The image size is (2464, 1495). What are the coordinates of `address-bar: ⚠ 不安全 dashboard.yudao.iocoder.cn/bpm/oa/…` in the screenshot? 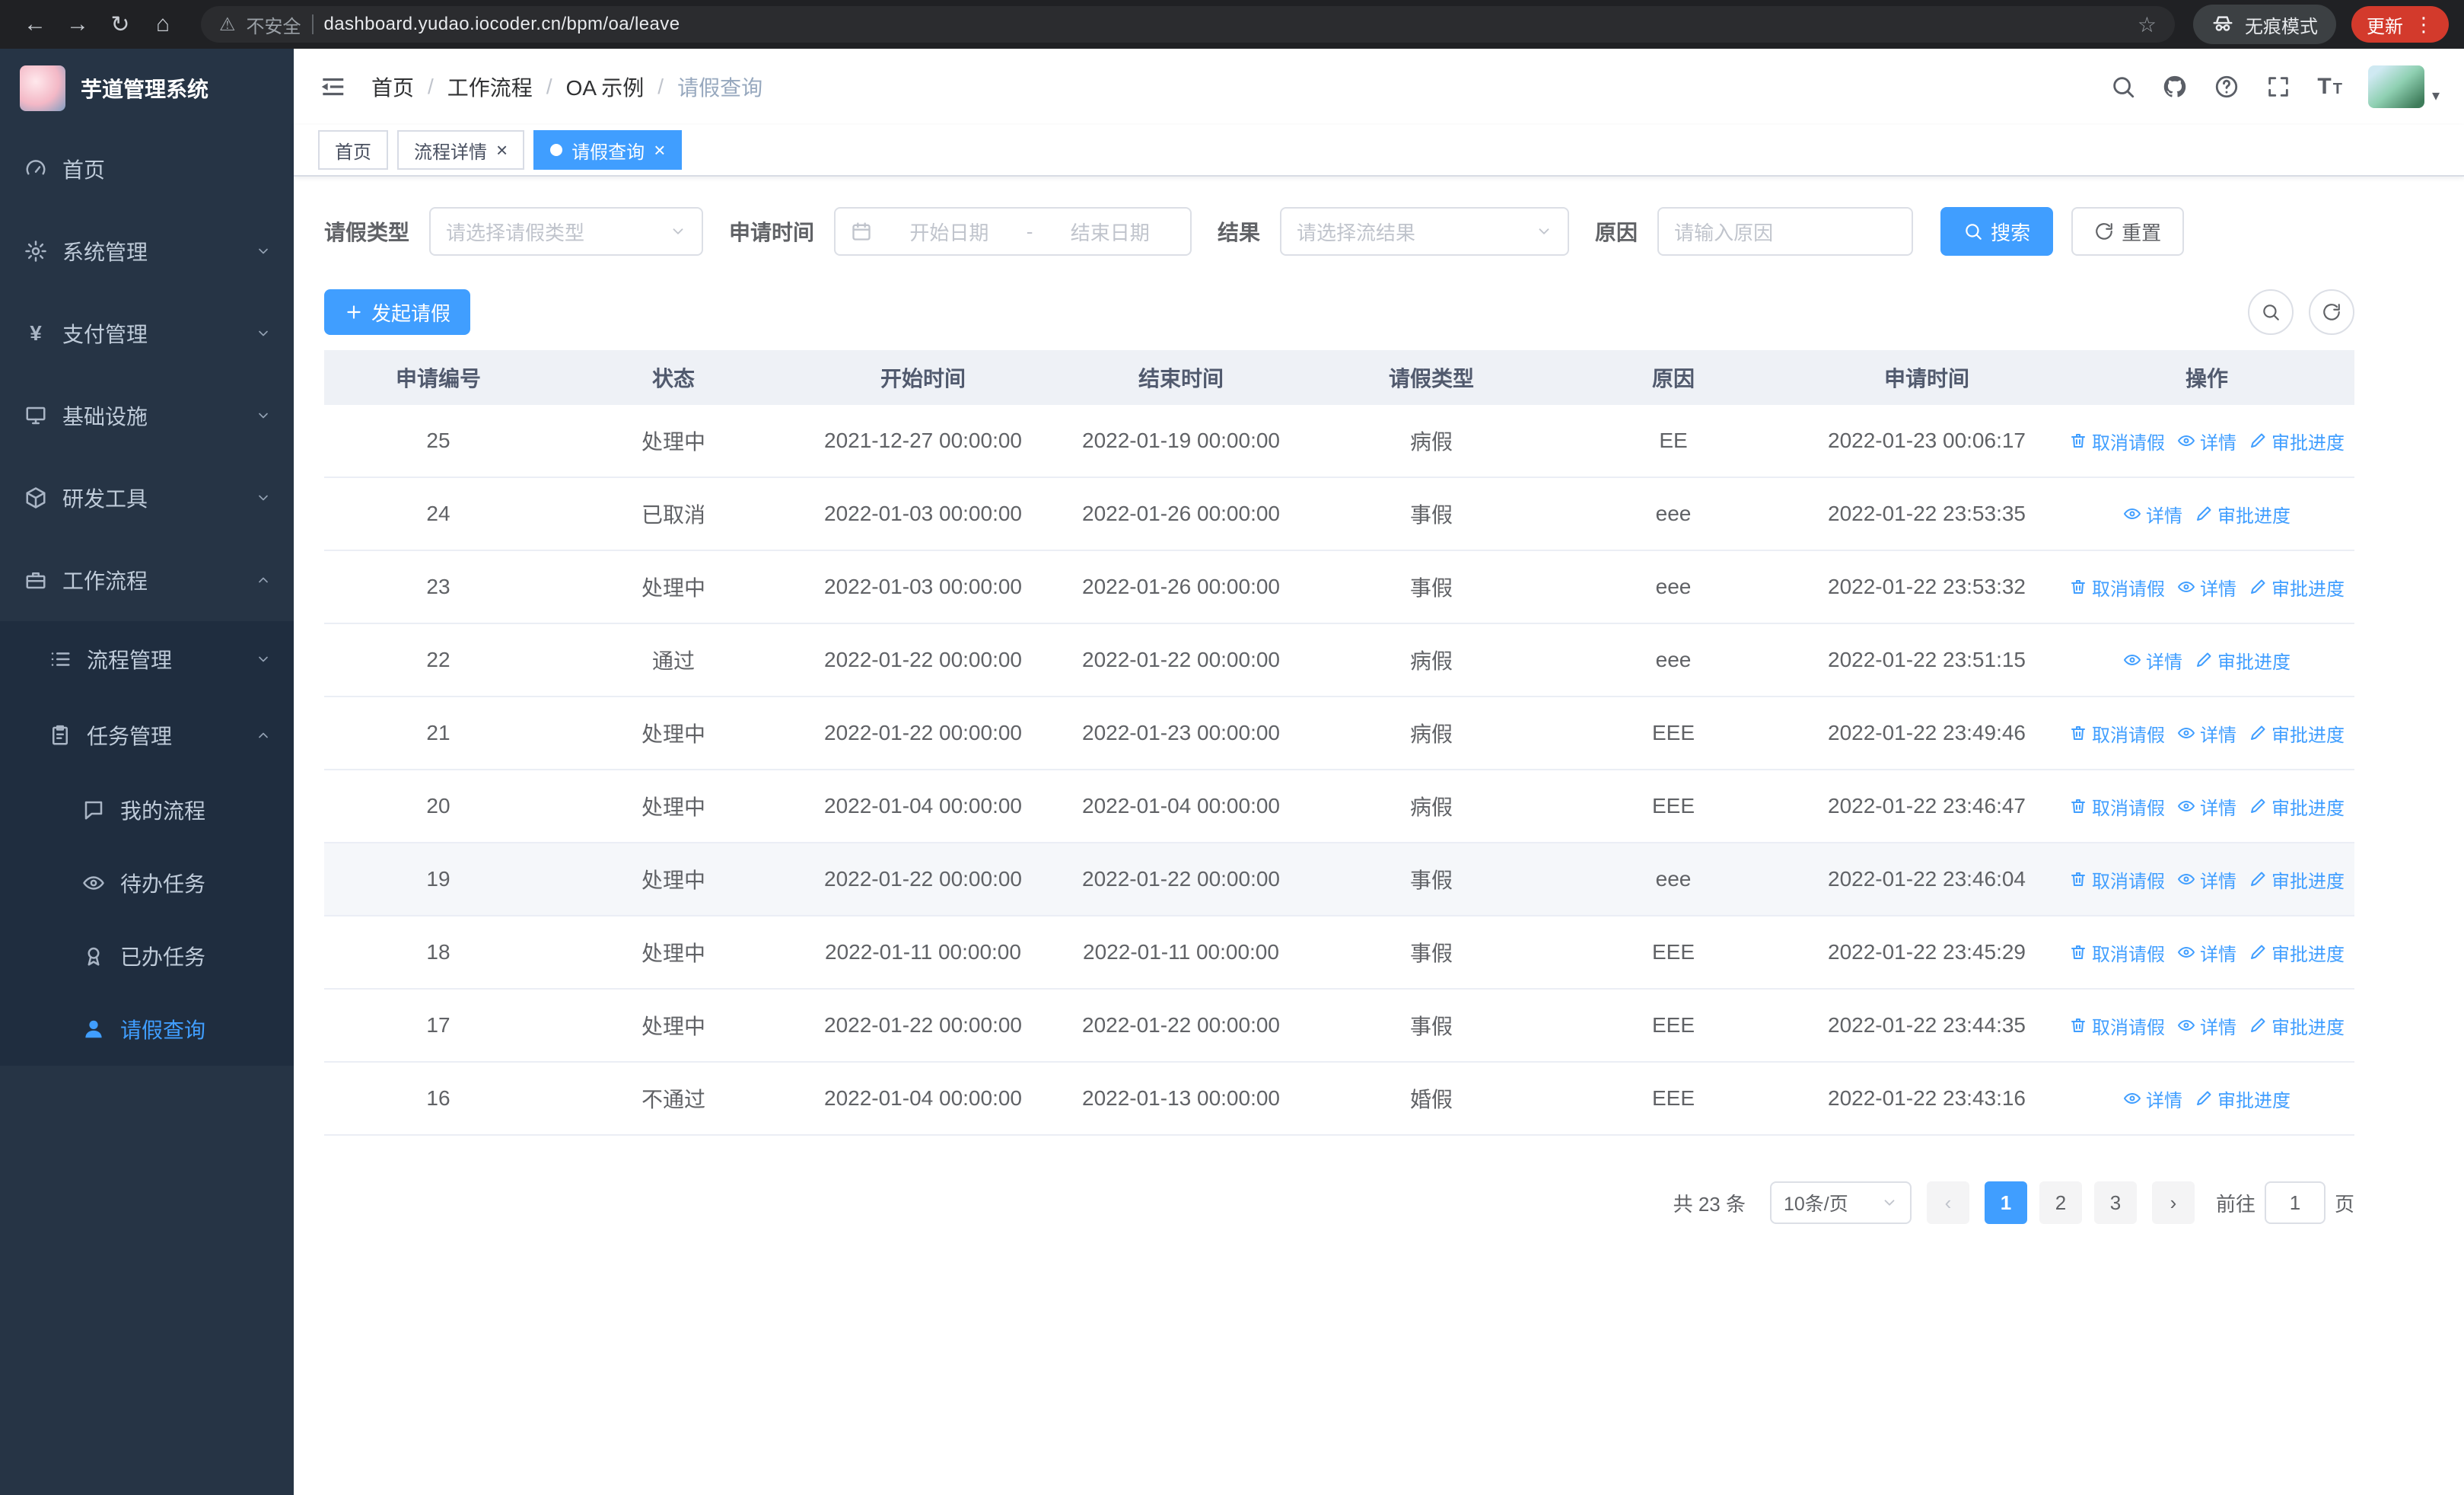 It's located at (1188, 25).